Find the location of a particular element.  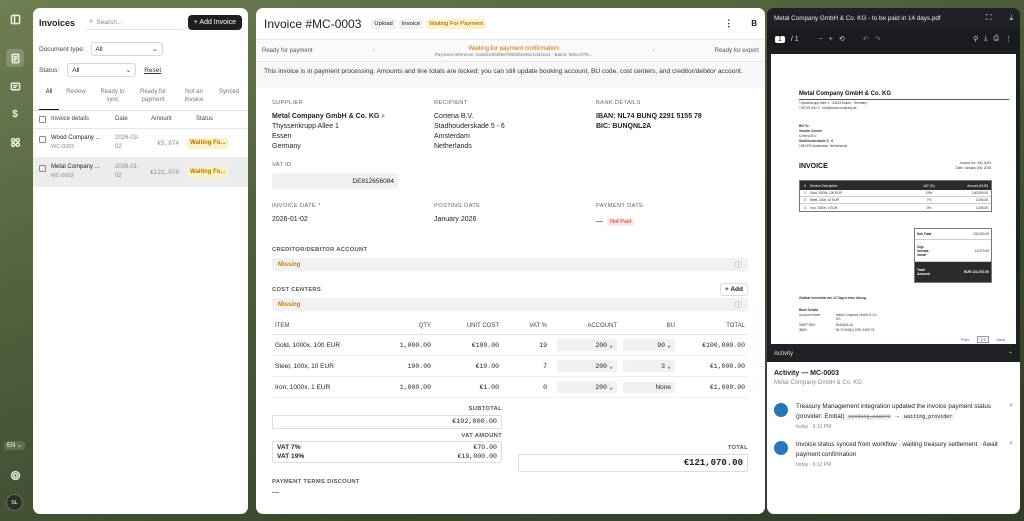

stamp-icon: ⚲ is located at coordinates (975, 39).